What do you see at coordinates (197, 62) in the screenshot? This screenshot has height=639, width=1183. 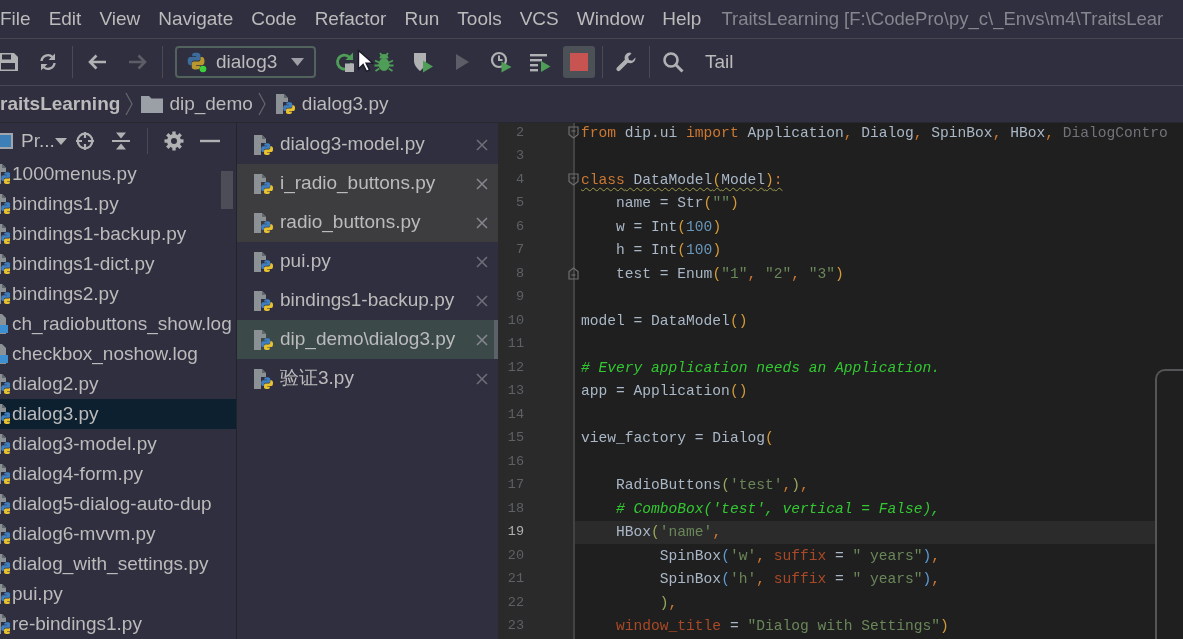 I see `python-logo-icon` at bounding box center [197, 62].